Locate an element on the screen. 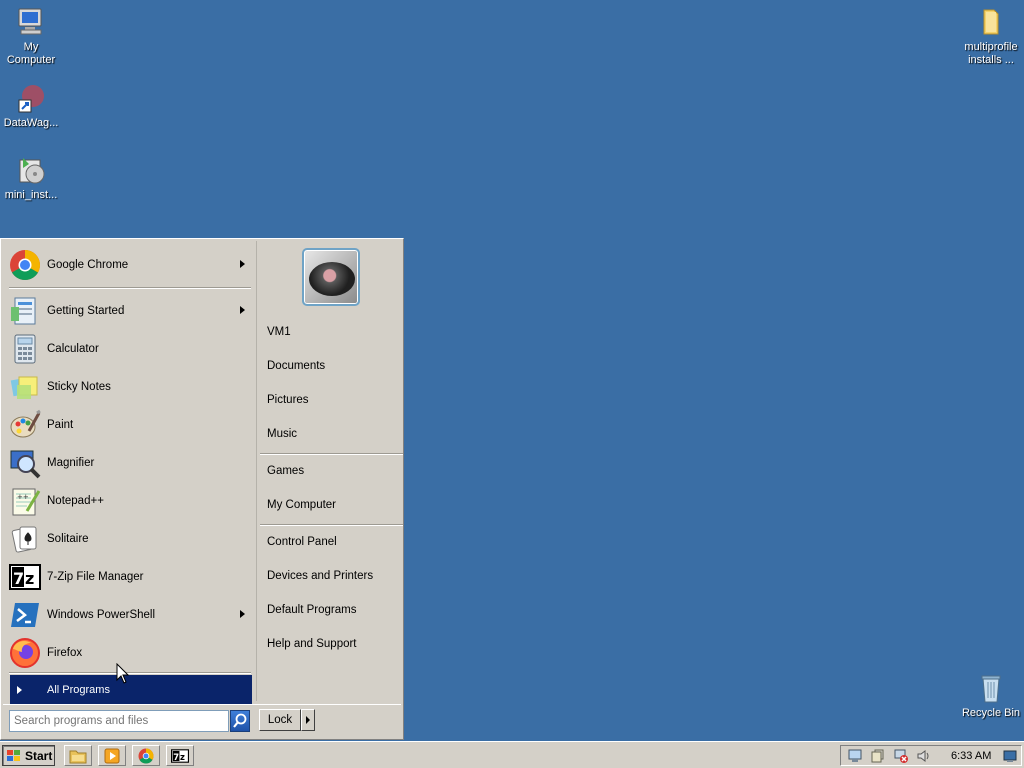 The image size is (1024, 768). getting-started-icon is located at coordinates (25, 311).